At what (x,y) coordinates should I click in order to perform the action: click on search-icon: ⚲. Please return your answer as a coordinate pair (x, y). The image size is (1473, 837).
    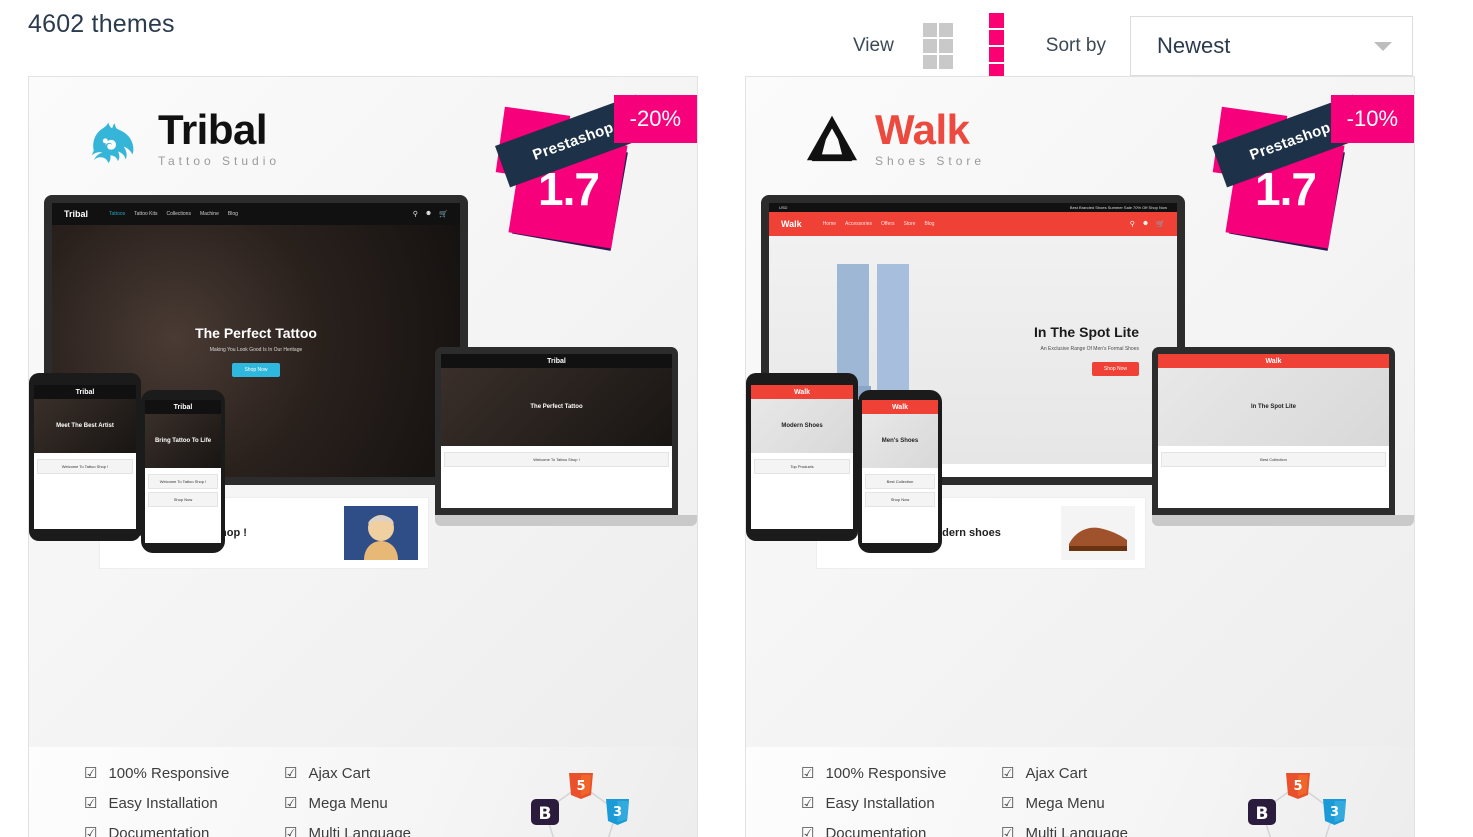
    Looking at the image, I should click on (1132, 224).